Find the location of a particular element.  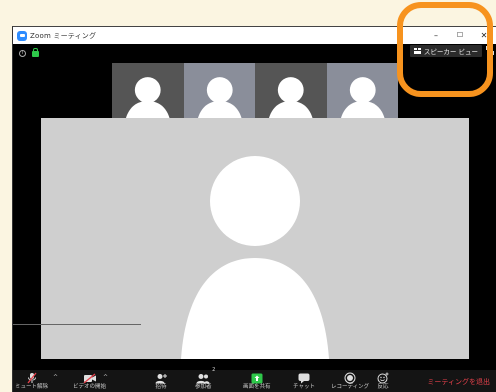

share-screen-button: 画面を共有 is located at coordinates (257, 381).